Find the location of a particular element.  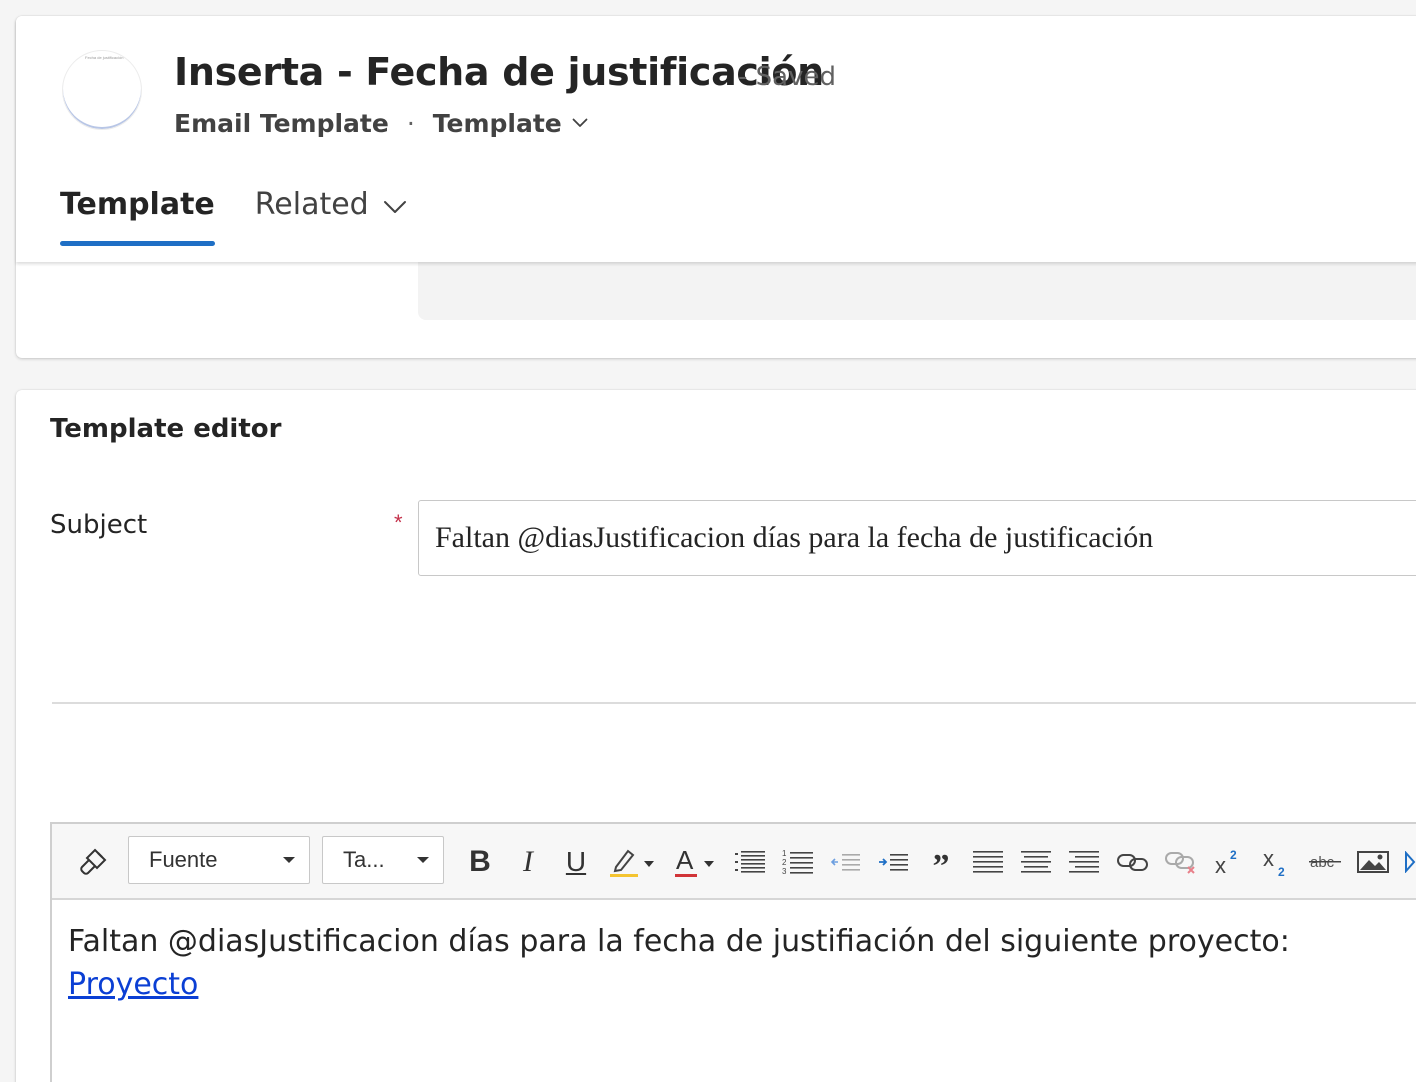

format-painter-icon is located at coordinates (93, 862).